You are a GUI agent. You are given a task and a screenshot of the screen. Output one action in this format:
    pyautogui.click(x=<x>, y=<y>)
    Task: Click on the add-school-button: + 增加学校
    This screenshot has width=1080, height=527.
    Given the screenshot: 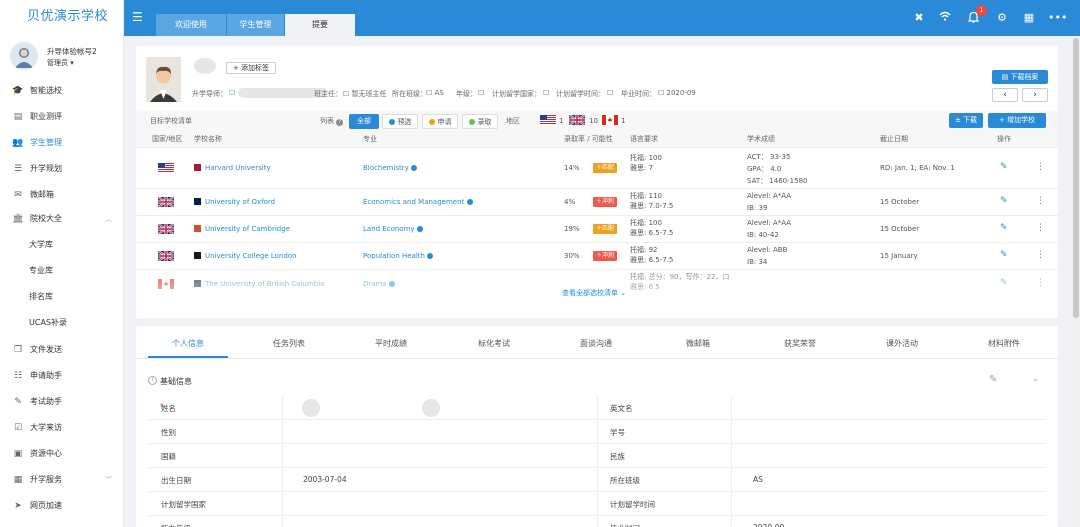 What is the action you would take?
    pyautogui.click(x=1017, y=120)
    